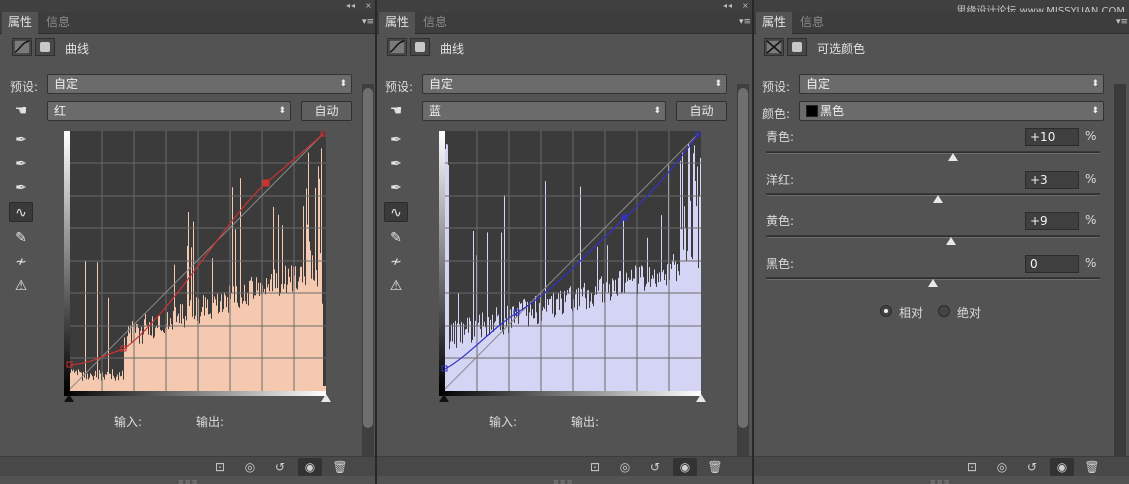 The width and height of the screenshot is (1129, 484). What do you see at coordinates (944, 311) in the screenshot?
I see `absolute-radio` at bounding box center [944, 311].